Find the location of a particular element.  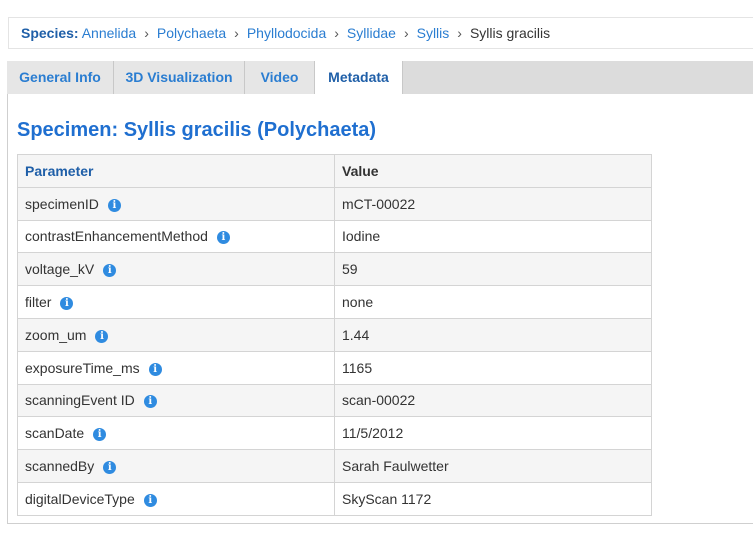

breadcrumb-current: Syllis gracilis is located at coordinates (510, 33).